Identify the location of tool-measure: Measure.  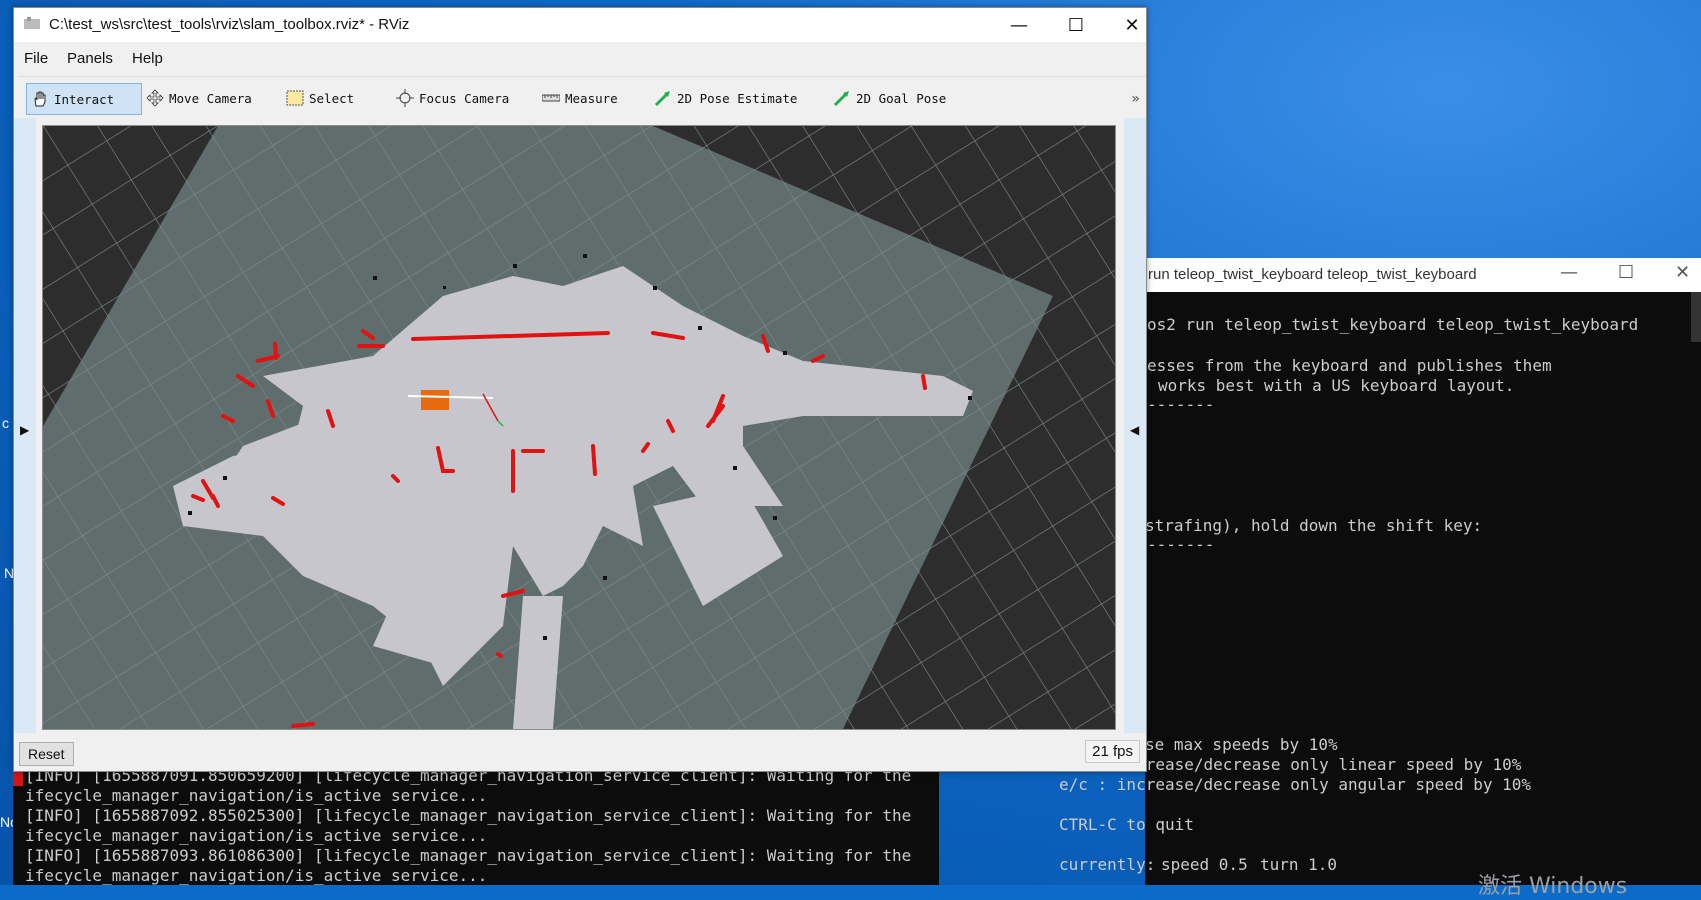
(580, 98).